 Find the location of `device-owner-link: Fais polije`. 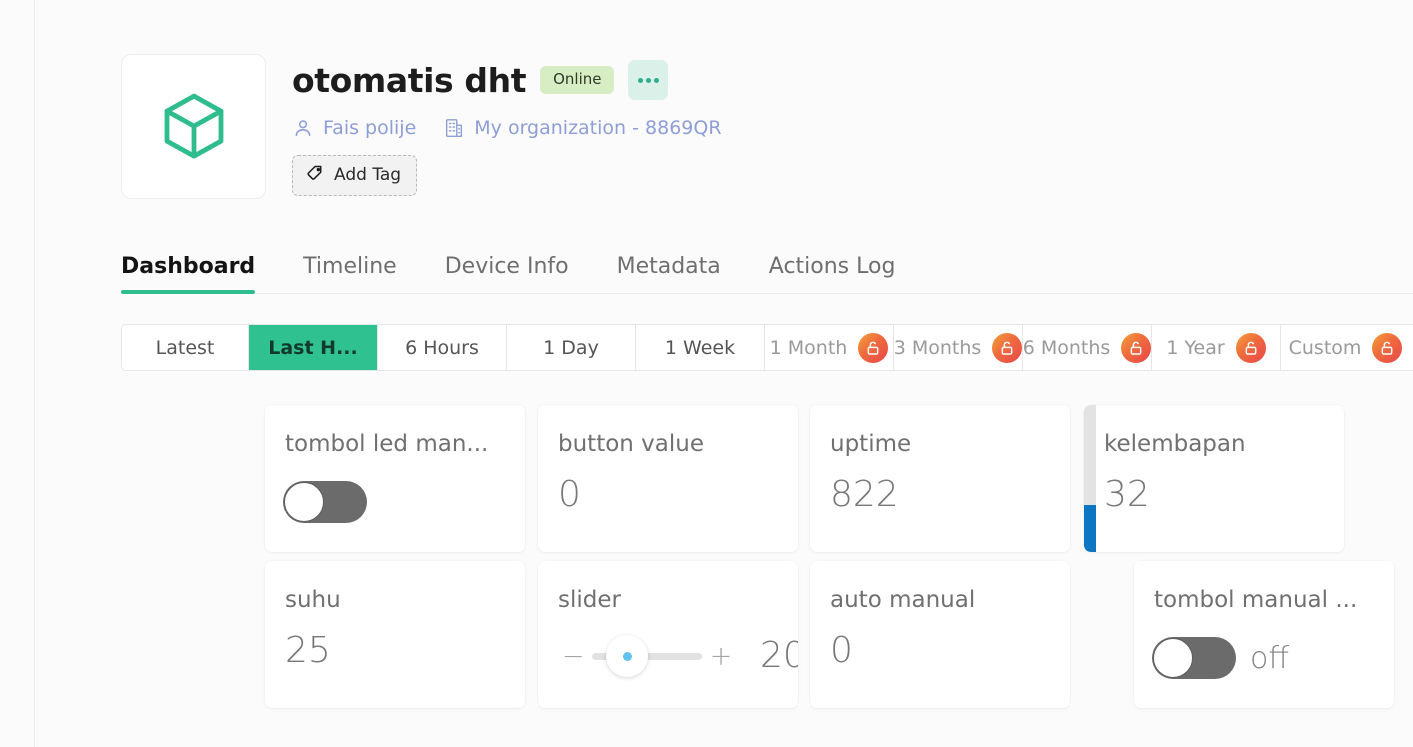

device-owner-link: Fais polije is located at coordinates (354, 128).